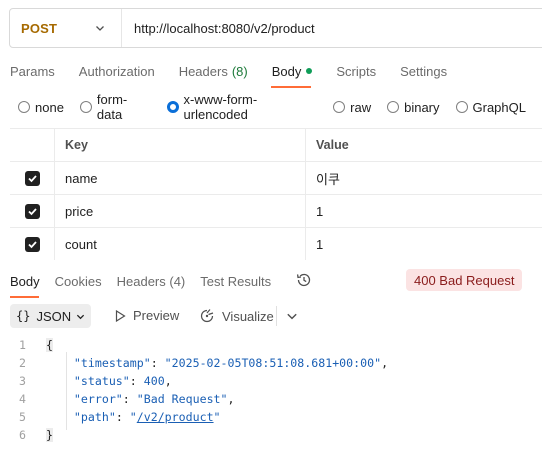 The height and width of the screenshot is (462, 542). Describe the element at coordinates (101, 381) in the screenshot. I see `json-key: "status"` at that location.